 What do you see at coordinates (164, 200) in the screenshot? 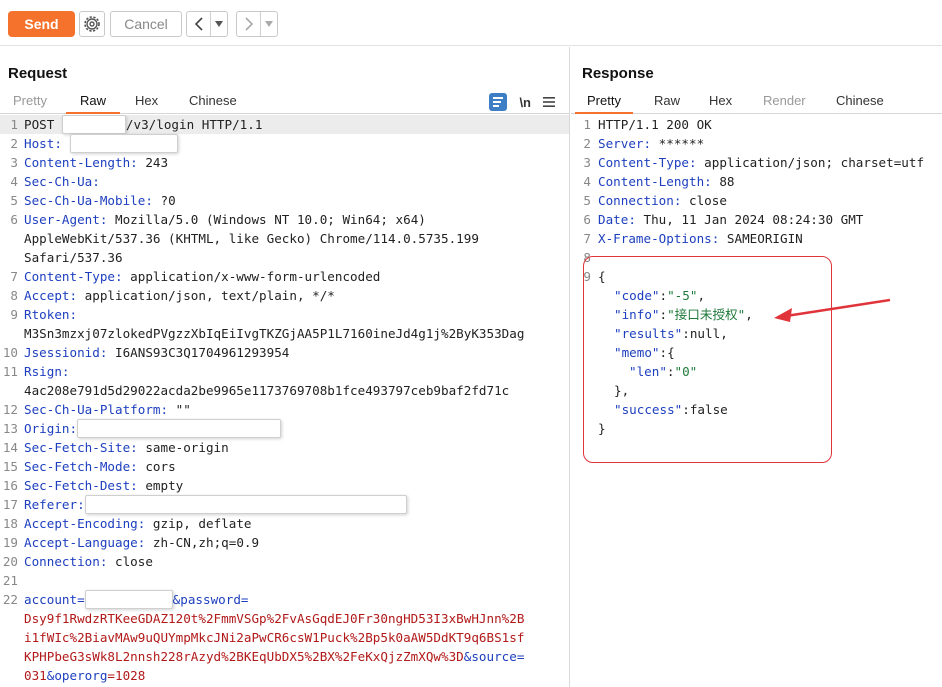
I see `header-value: ?0` at bounding box center [164, 200].